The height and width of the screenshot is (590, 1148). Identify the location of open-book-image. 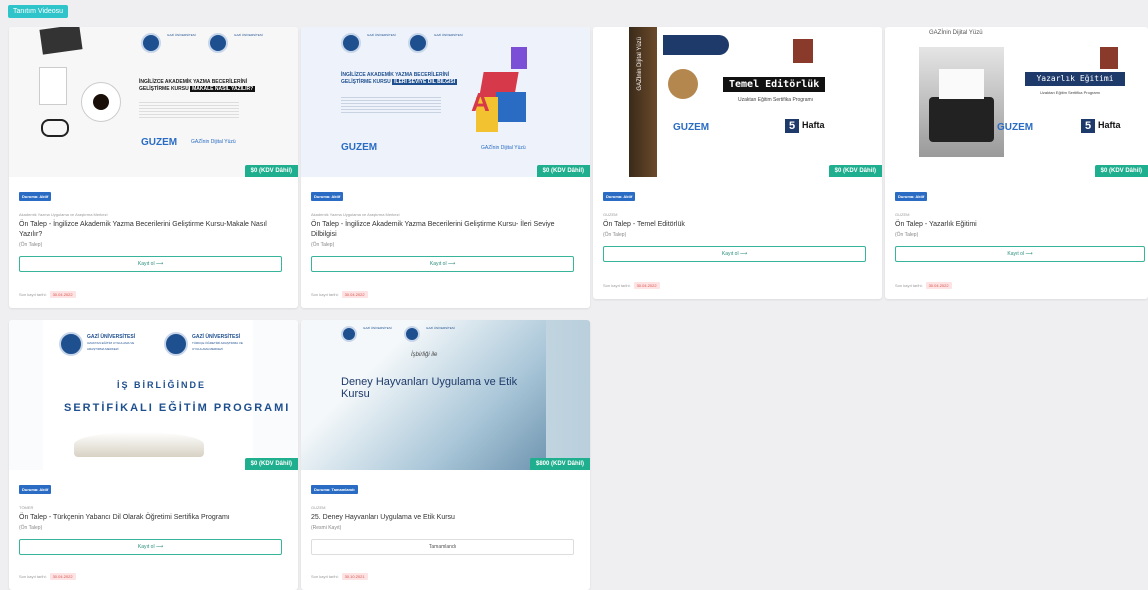
(139, 444).